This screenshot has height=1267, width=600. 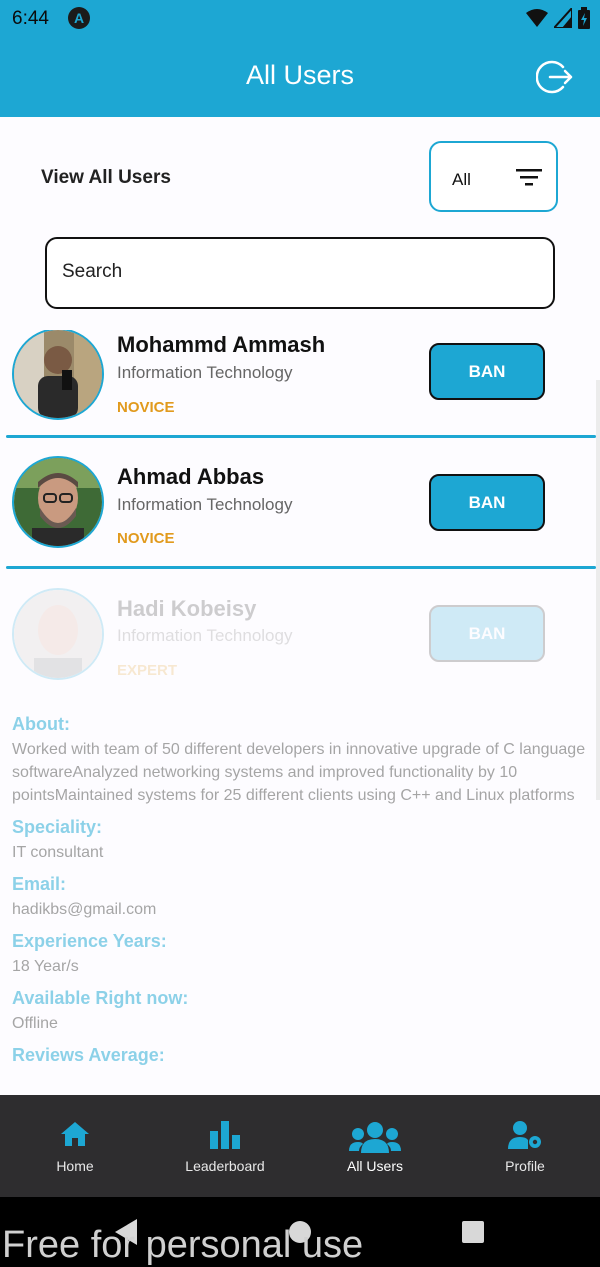 I want to click on status-time: 6:44, so click(x=30, y=18).